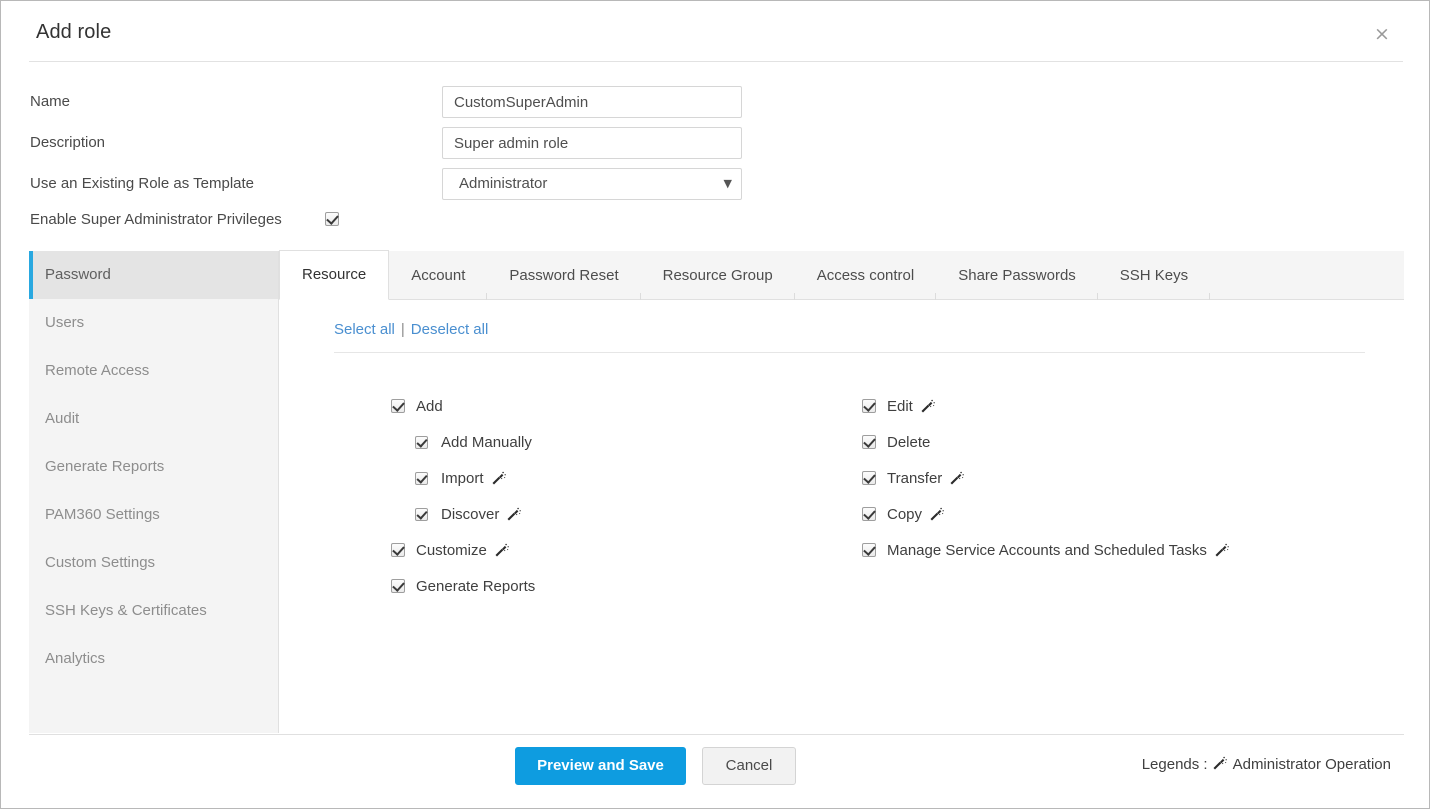 The width and height of the screenshot is (1430, 809). Describe the element at coordinates (153, 323) in the screenshot. I see `sidebar-item-users: Users` at that location.